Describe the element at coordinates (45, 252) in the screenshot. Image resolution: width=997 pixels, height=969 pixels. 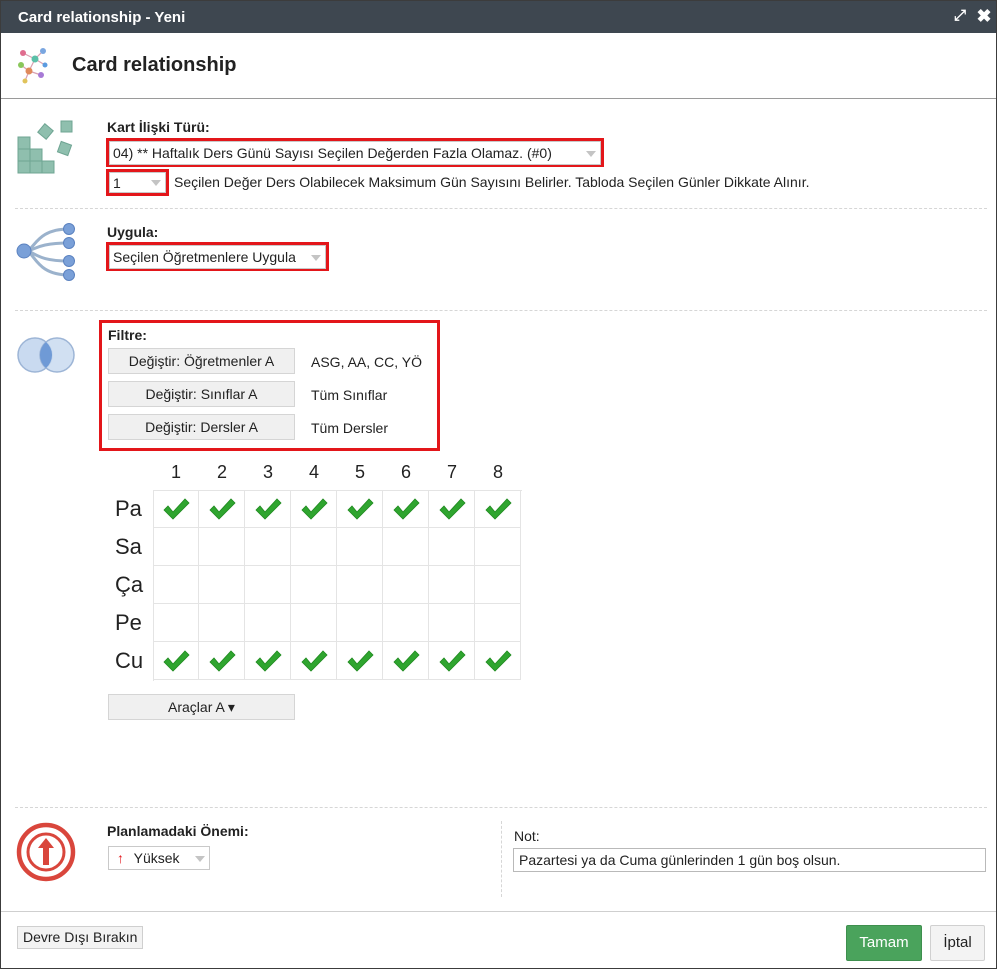
I see `tree-icon` at that location.